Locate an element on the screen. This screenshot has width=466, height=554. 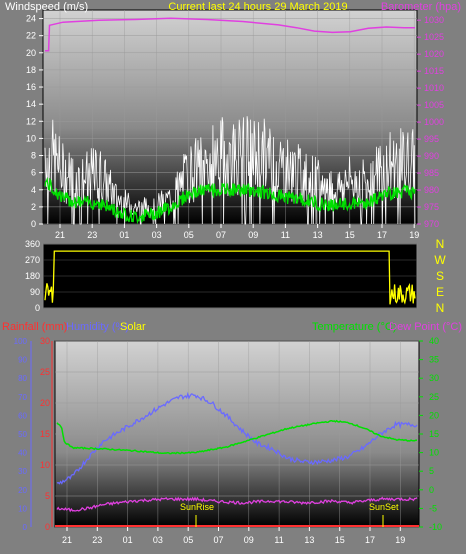
rainfall-axis: 0 5 10 15 20 25 30 is located at coordinates (46, 434).